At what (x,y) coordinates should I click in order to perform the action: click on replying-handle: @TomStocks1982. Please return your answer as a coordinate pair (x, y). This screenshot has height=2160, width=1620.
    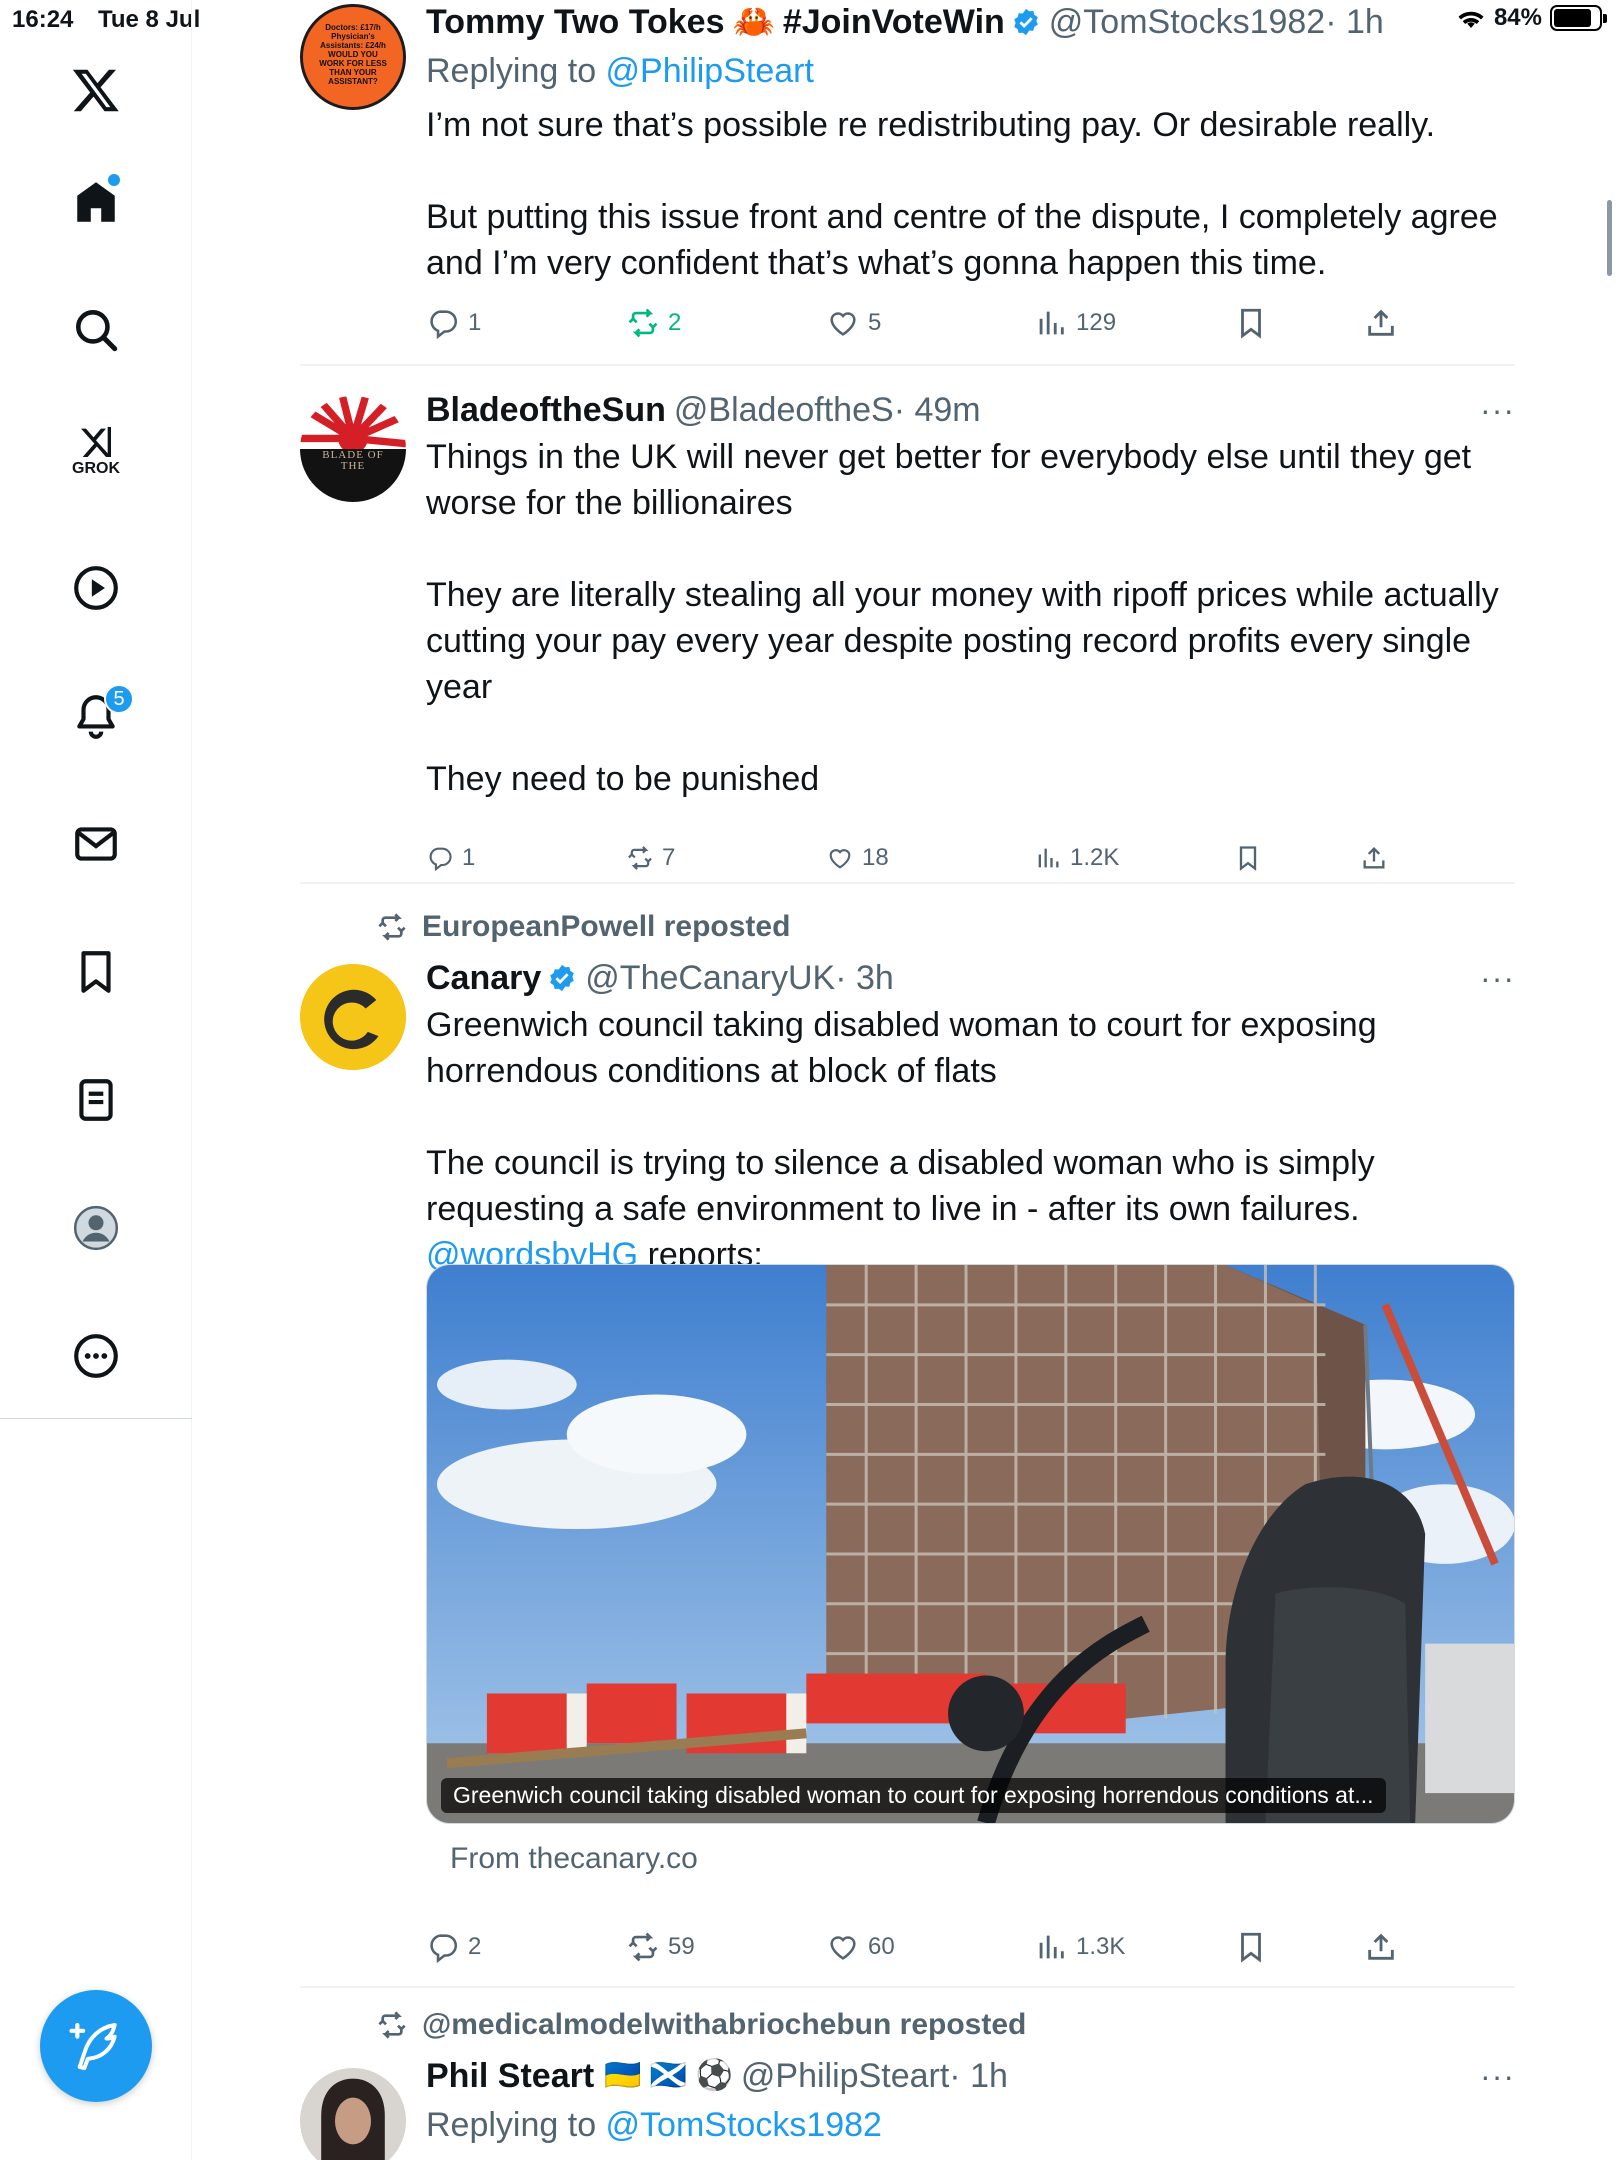
    Looking at the image, I should click on (744, 2125).